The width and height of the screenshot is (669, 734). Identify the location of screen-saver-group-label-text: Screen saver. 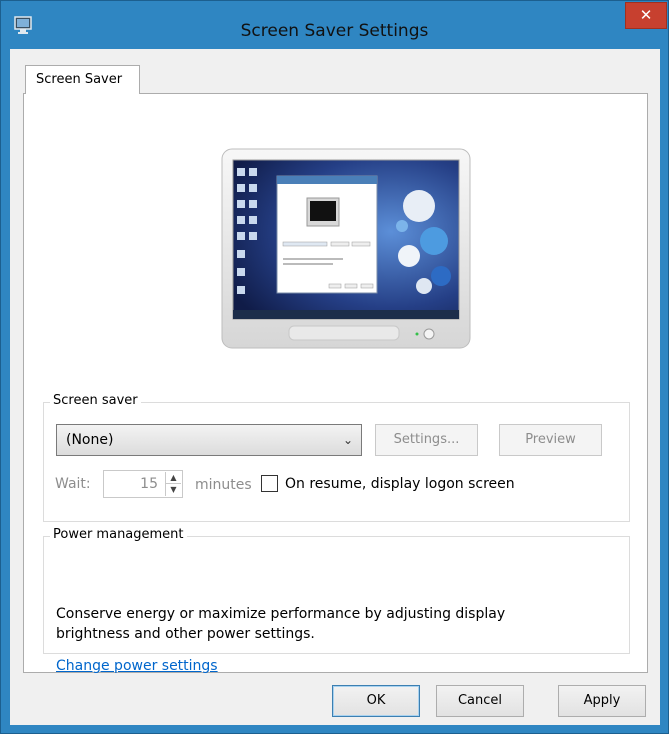
(95, 400).